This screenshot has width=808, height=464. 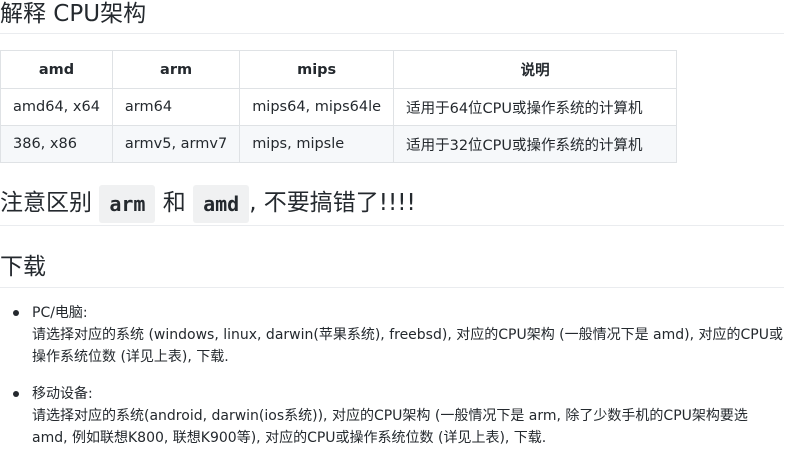 I want to click on download-heading: 下载, so click(x=392, y=269).